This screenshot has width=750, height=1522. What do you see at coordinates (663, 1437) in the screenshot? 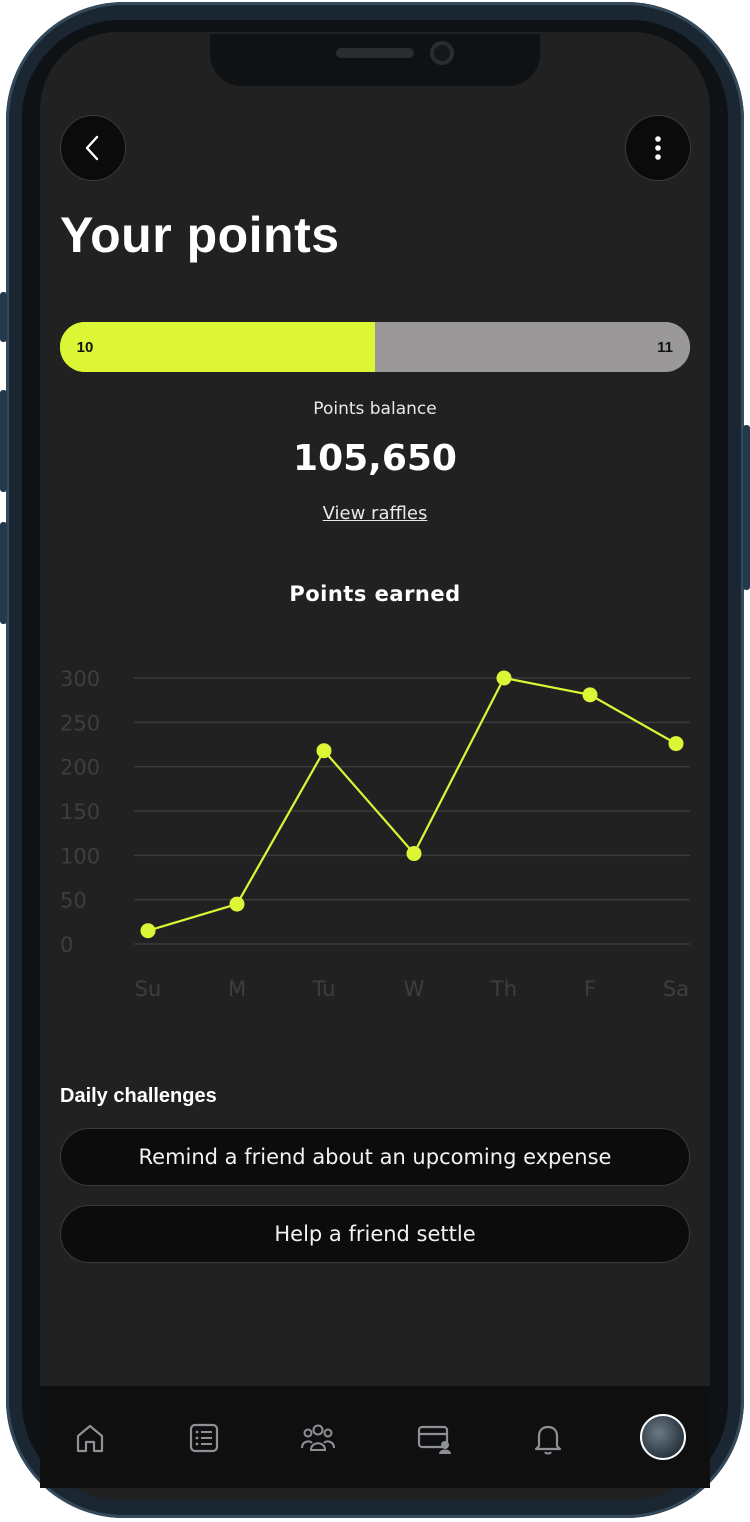
I see `tab-profile-avatar` at bounding box center [663, 1437].